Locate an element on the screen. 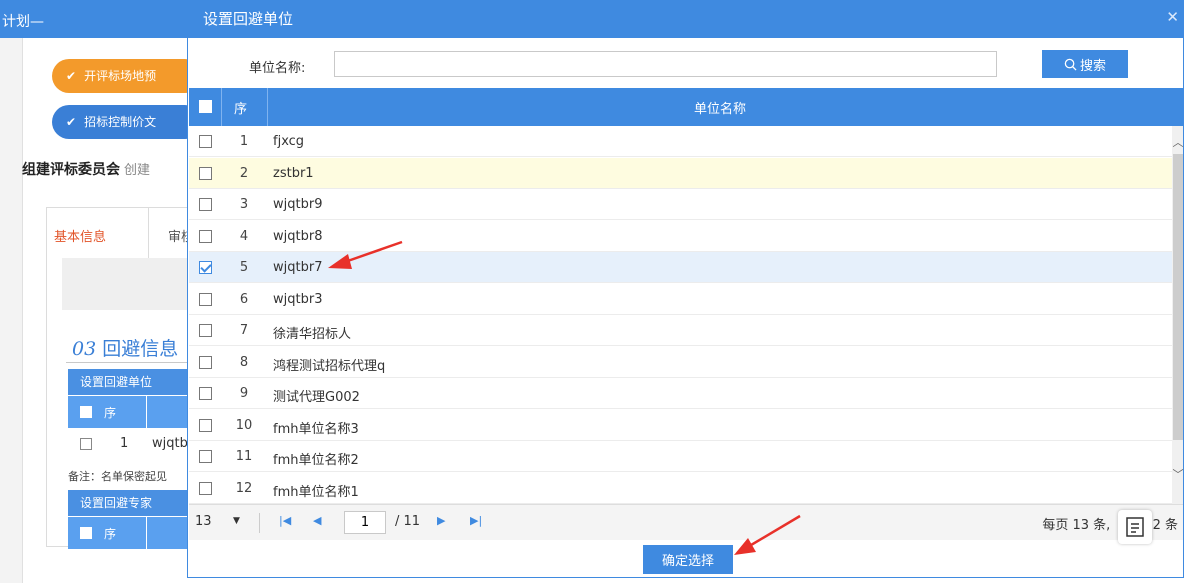 The width and height of the screenshot is (1184, 583). unit-name-column-header: 单位名称 is located at coordinates (719, 109).